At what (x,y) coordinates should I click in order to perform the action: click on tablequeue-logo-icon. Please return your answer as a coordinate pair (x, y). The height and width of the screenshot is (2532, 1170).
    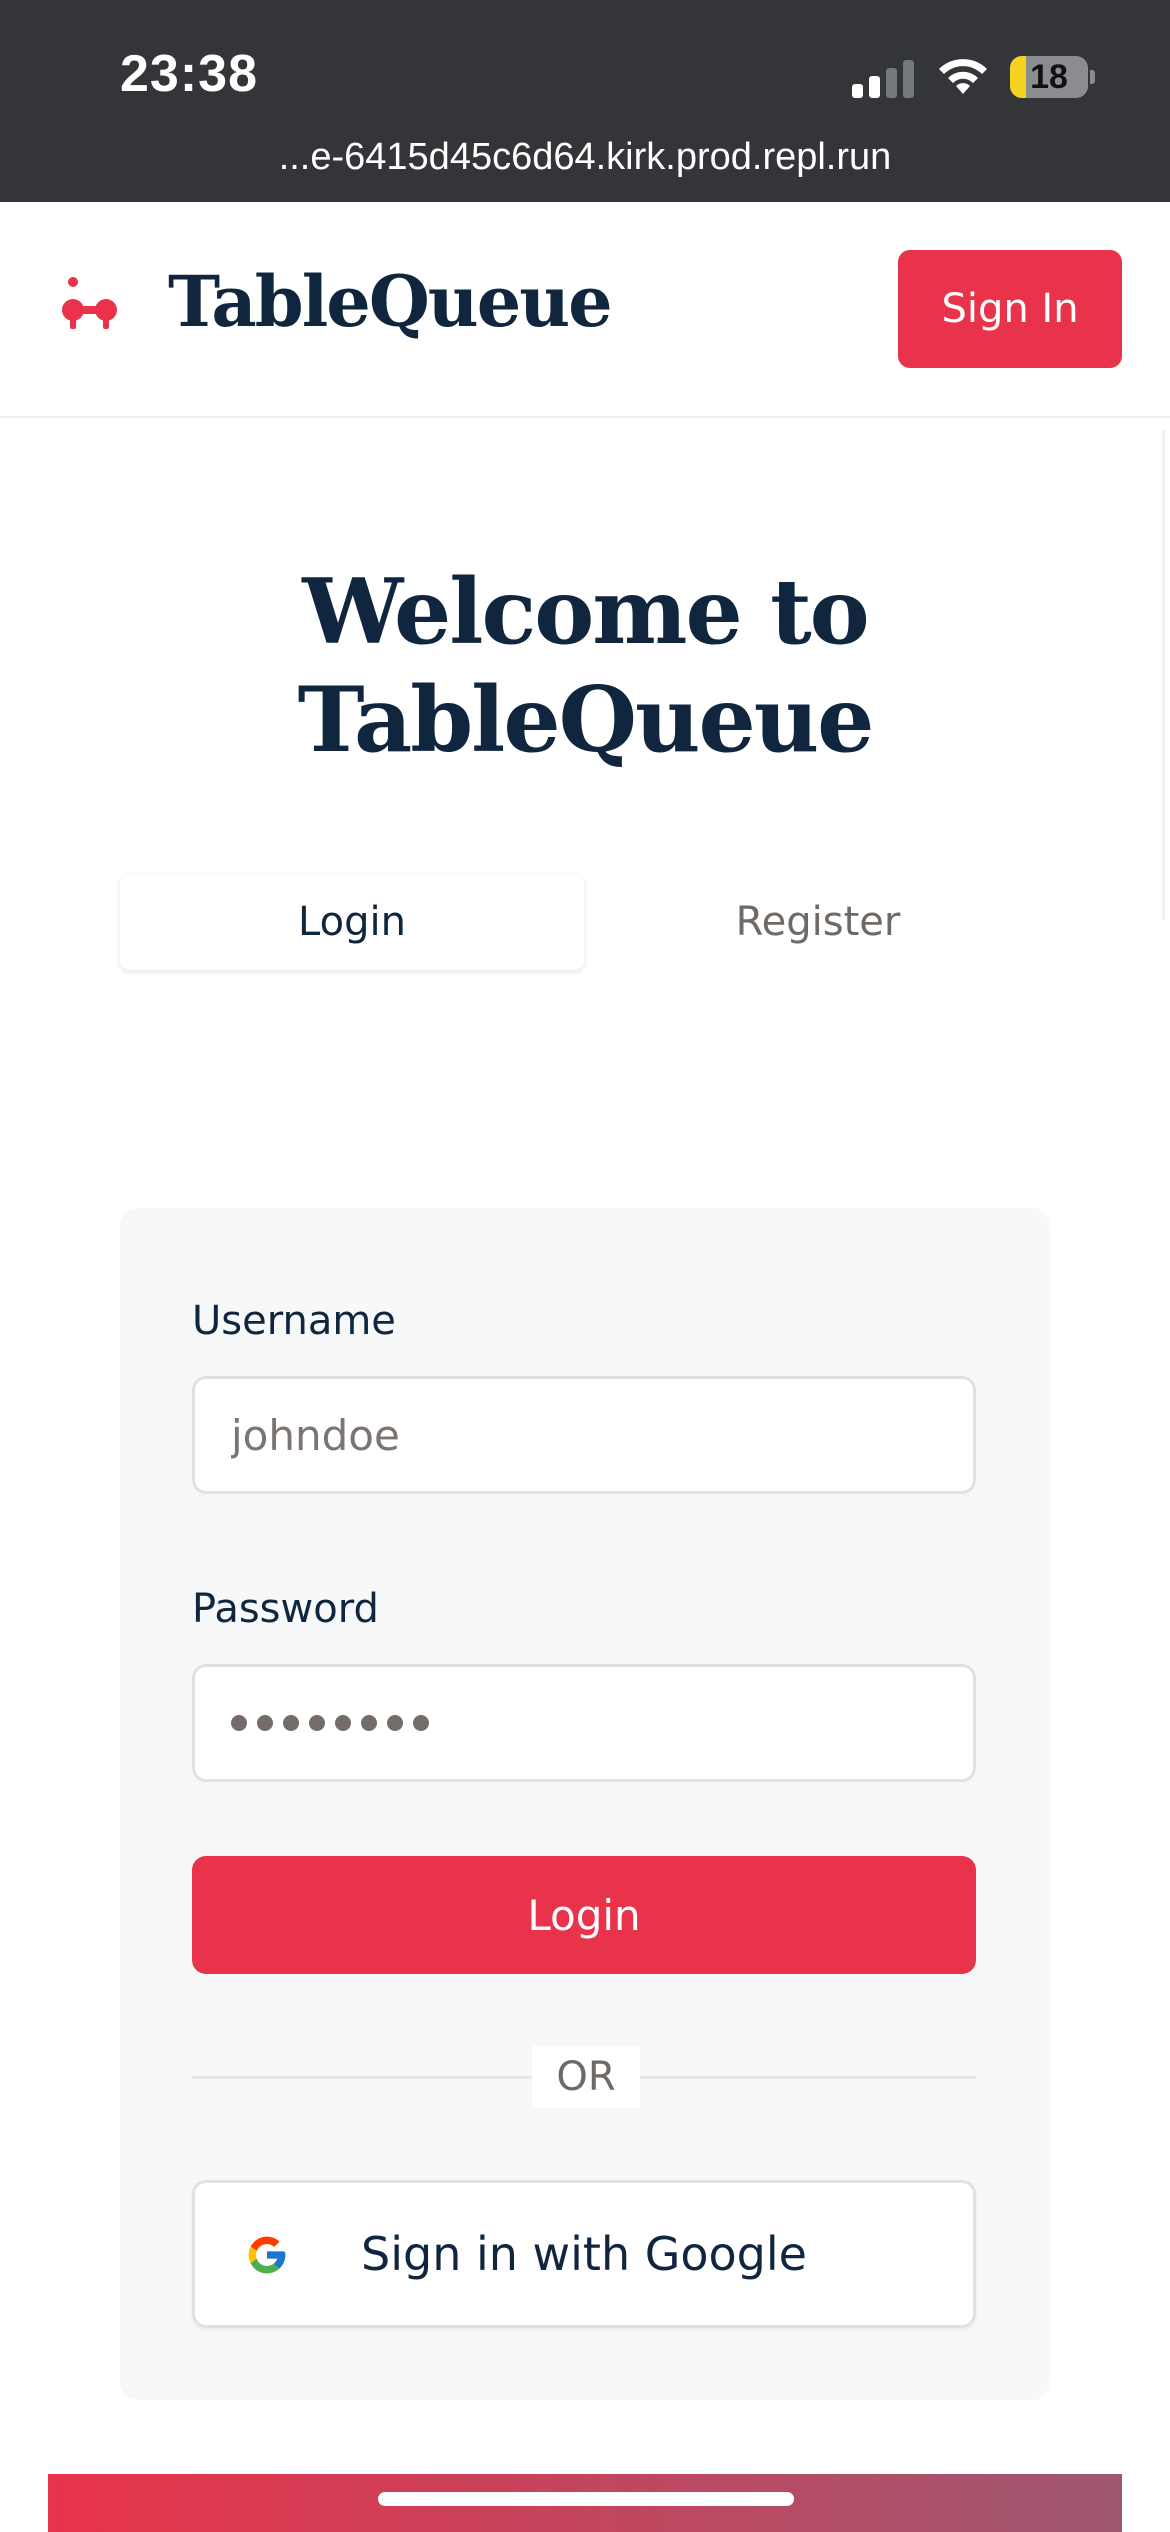
    Looking at the image, I should click on (89, 303).